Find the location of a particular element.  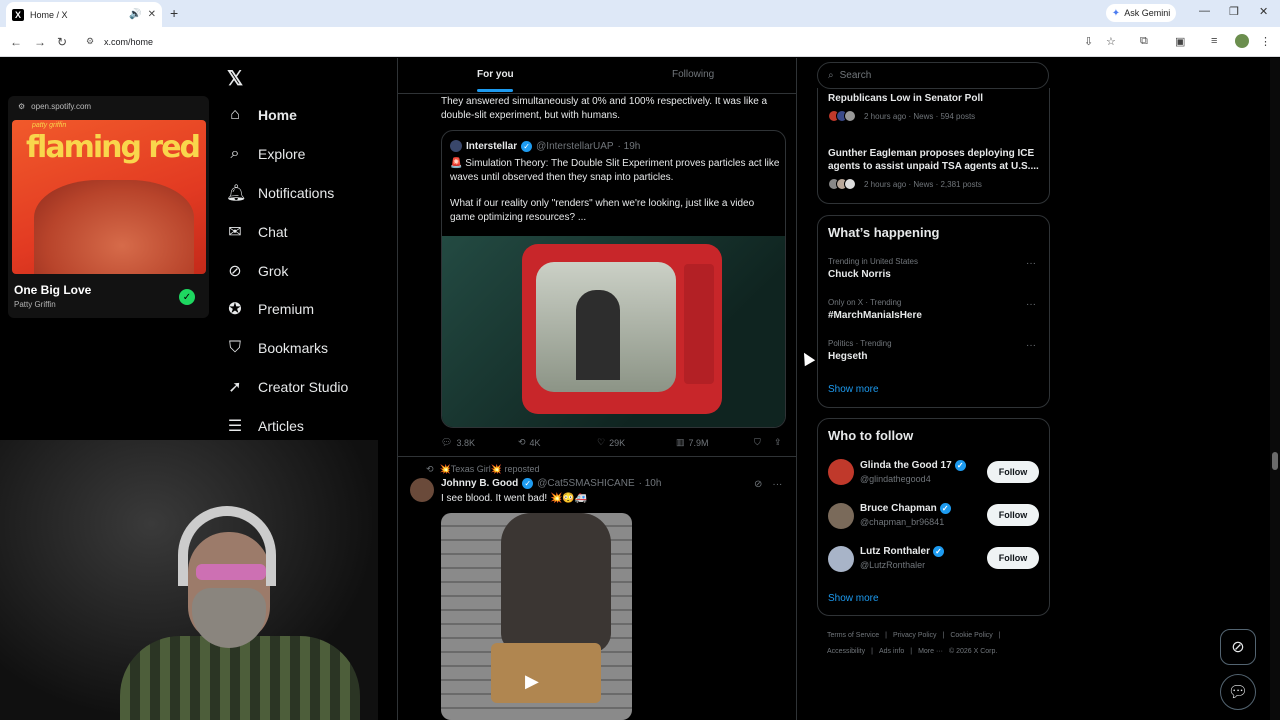

nav-item-home: ⌂ Home is located at coordinates (261, 115).